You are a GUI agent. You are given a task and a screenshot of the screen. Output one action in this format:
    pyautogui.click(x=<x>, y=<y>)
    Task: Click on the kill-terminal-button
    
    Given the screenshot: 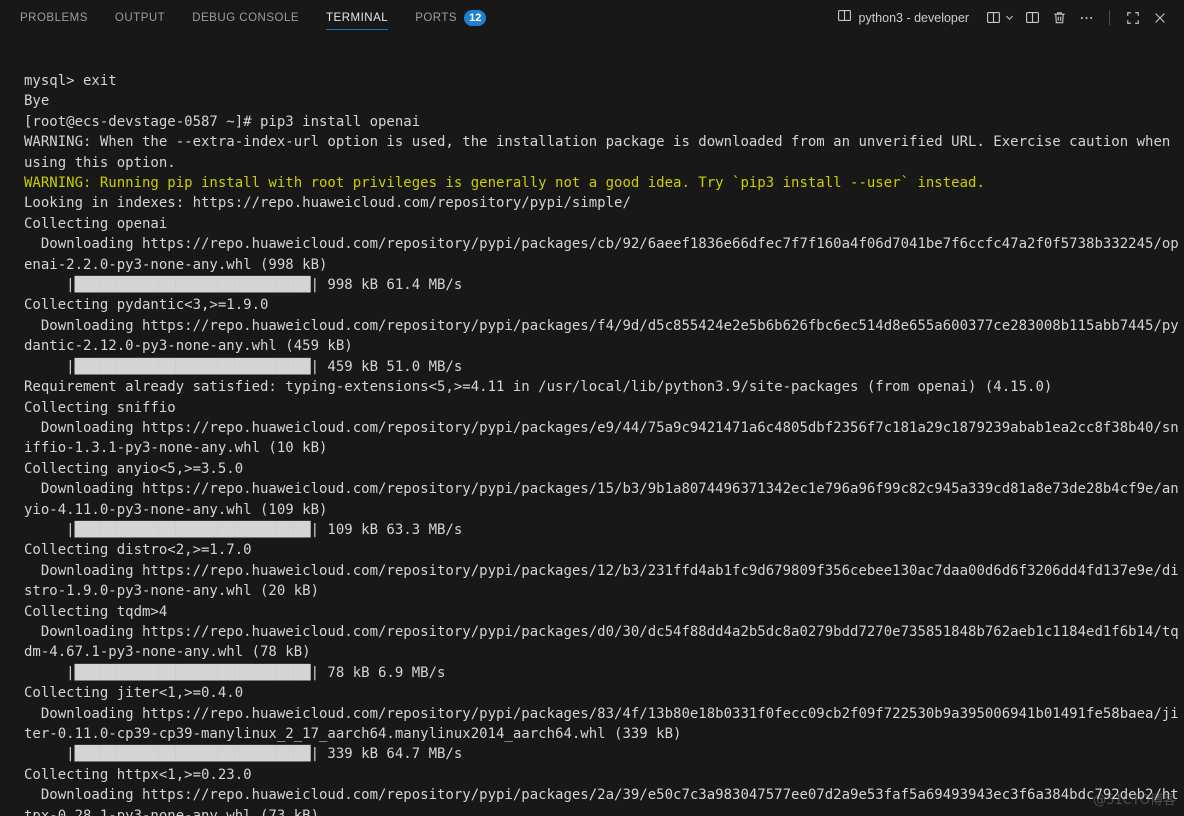 What is the action you would take?
    pyautogui.click(x=1059, y=18)
    